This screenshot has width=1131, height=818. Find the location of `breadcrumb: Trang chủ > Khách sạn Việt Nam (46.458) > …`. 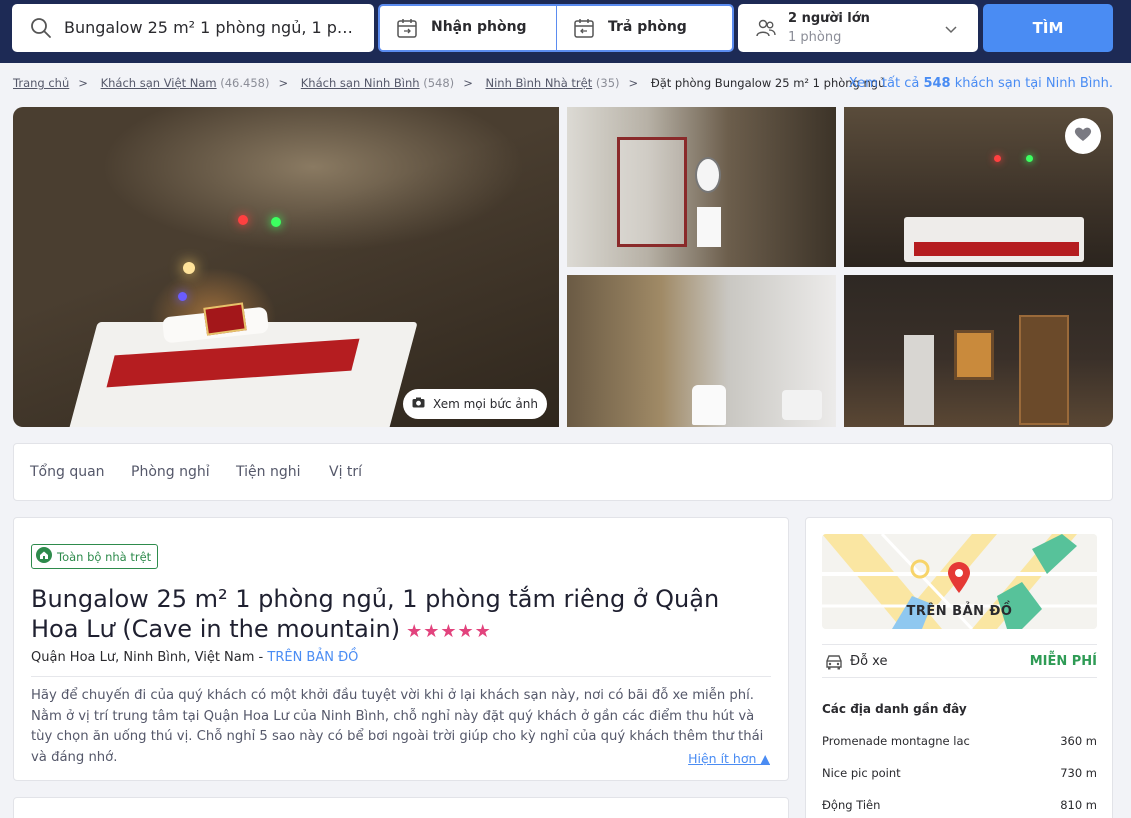

breadcrumb: Trang chủ > Khách sạn Việt Nam (46.458) > … is located at coordinates (449, 83).